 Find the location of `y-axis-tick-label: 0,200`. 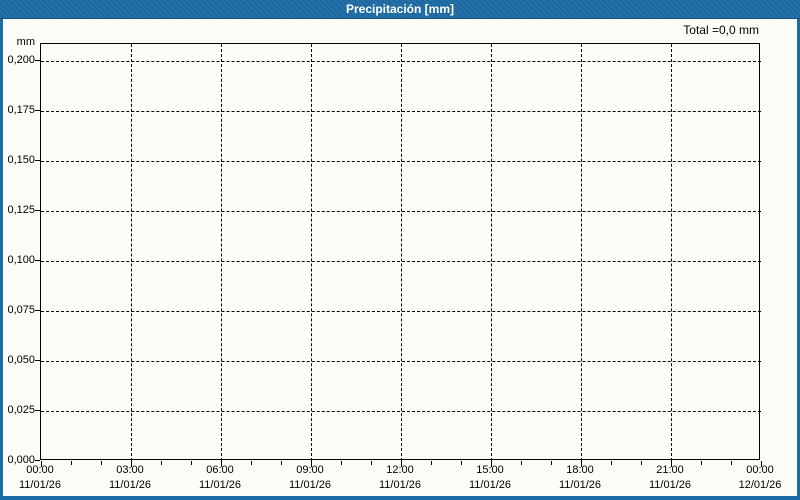

y-axis-tick-label: 0,200 is located at coordinates (21, 60).